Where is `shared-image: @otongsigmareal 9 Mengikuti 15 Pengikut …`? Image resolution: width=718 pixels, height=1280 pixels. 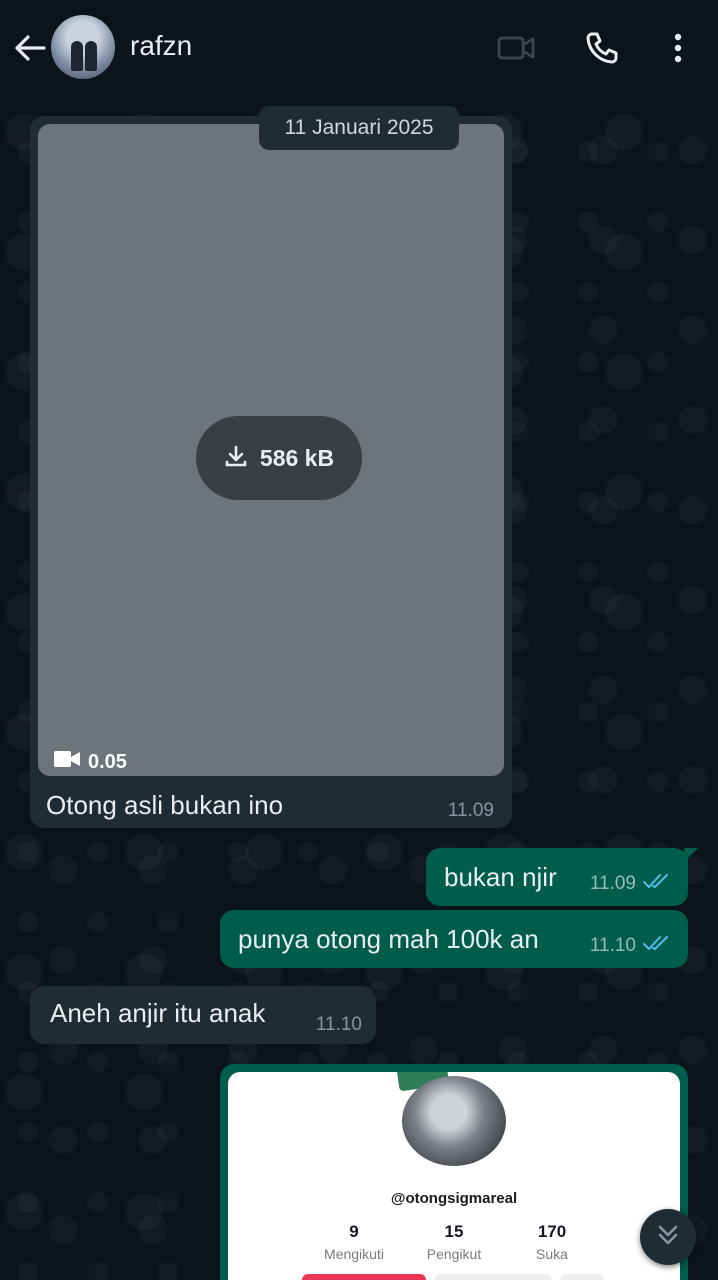 shared-image: @otongsigmareal 9 Mengikuti 15 Pengikut … is located at coordinates (454, 1176).